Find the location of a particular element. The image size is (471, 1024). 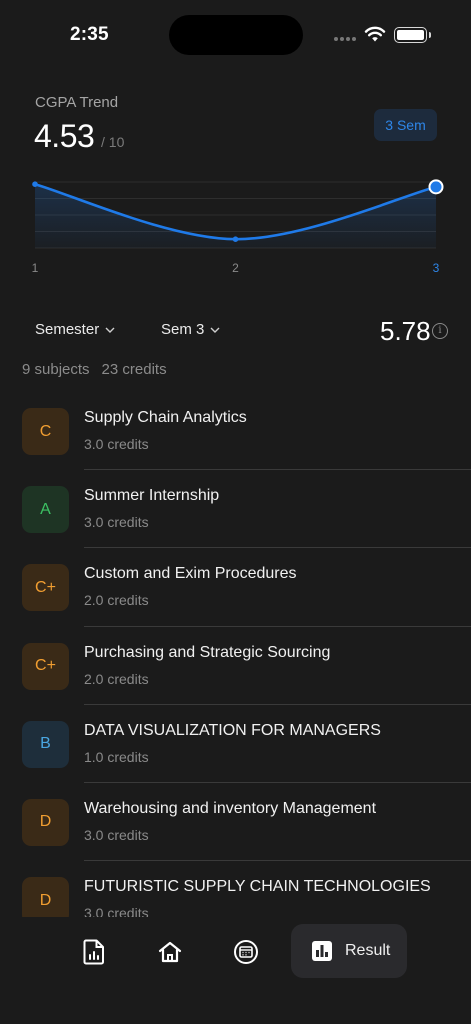

subject-name: Warehousing and inventory Management is located at coordinates (230, 808).